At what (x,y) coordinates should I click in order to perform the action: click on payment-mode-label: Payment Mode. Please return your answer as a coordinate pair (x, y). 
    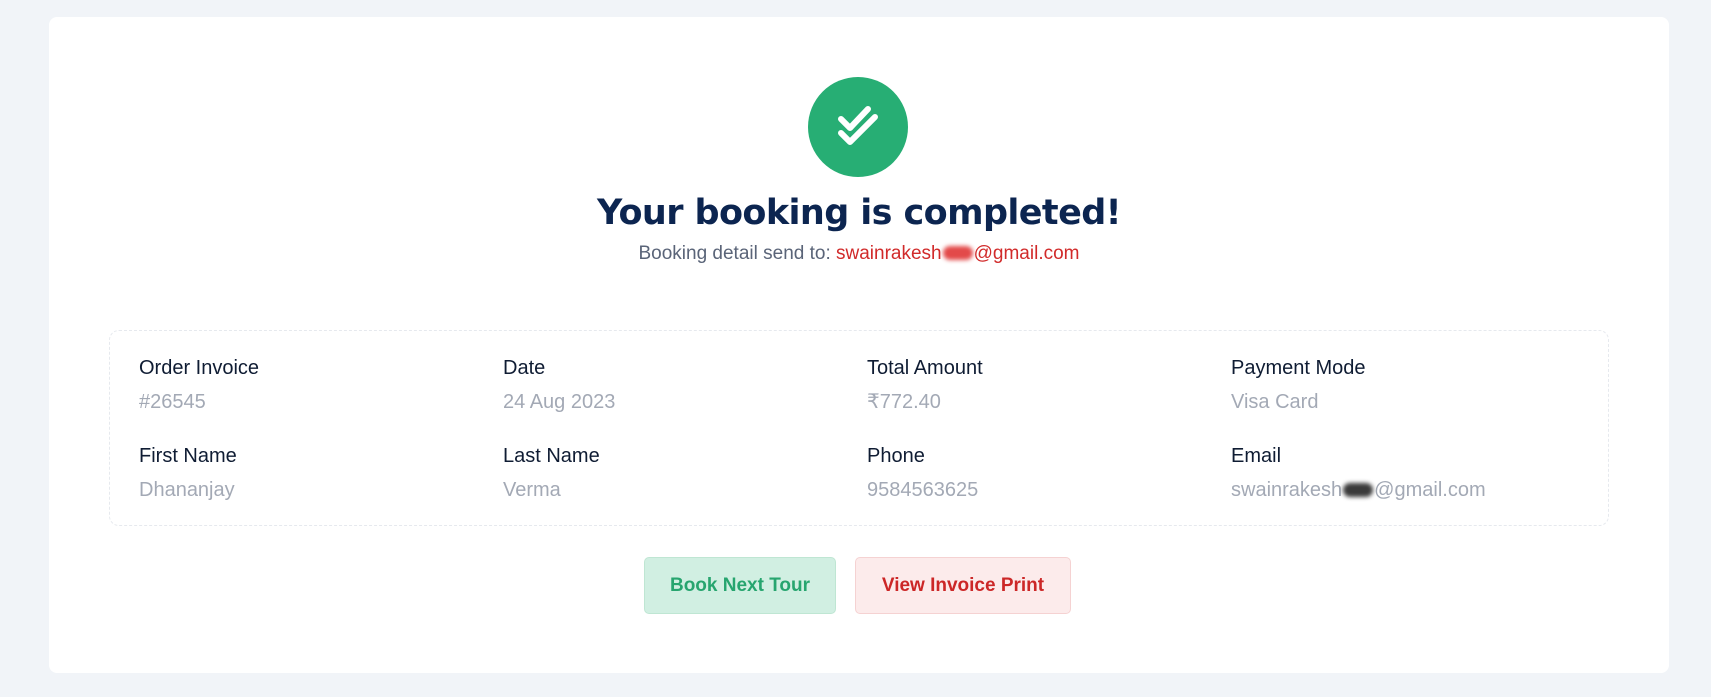
    Looking at the image, I should click on (1298, 368).